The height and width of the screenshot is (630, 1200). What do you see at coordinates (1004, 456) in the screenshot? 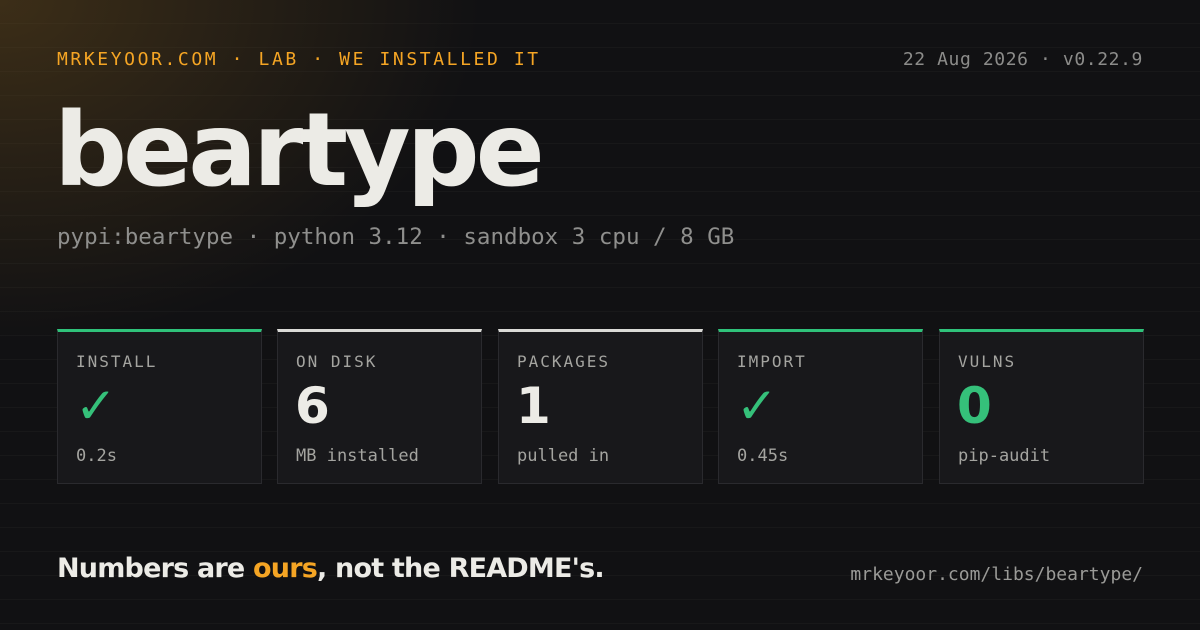
I see `card-note: pip-audit` at bounding box center [1004, 456].